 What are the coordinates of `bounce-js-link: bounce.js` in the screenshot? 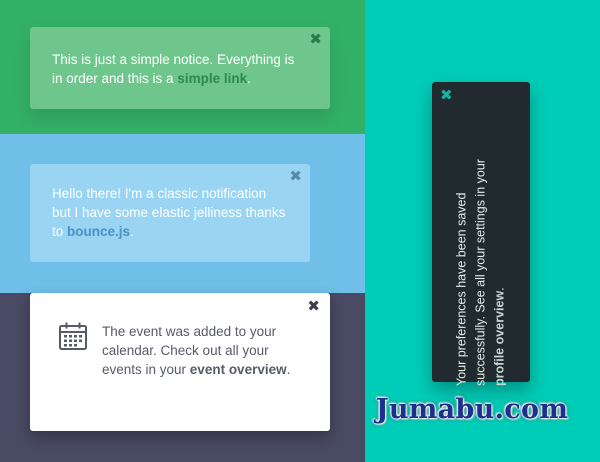 It's located at (98, 231).